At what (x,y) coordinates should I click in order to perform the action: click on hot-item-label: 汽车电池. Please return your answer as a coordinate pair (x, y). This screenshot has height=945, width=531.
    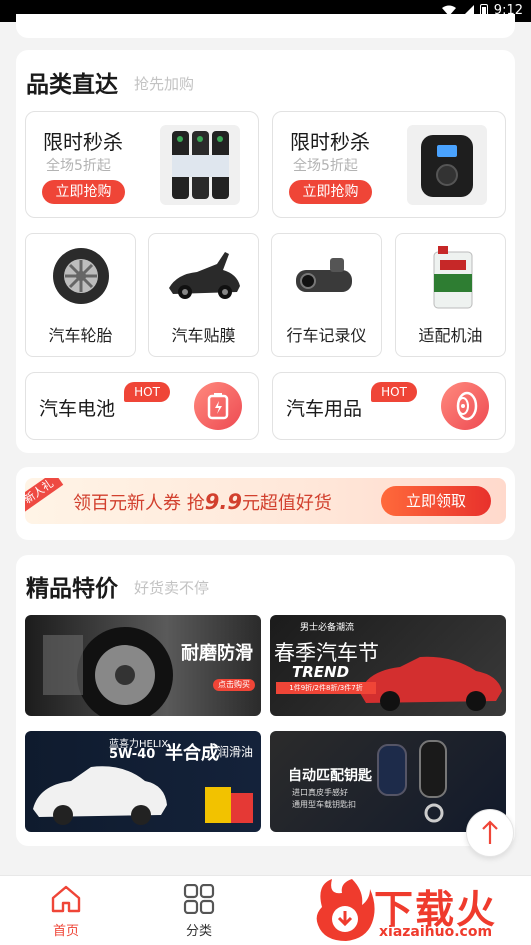
    Looking at the image, I should click on (77, 409).